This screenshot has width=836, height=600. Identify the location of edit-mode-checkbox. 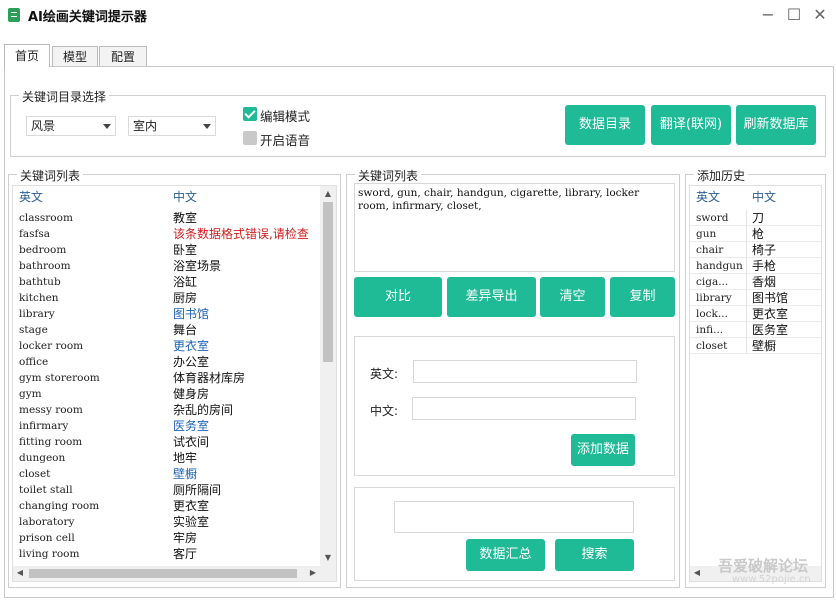
(250, 114).